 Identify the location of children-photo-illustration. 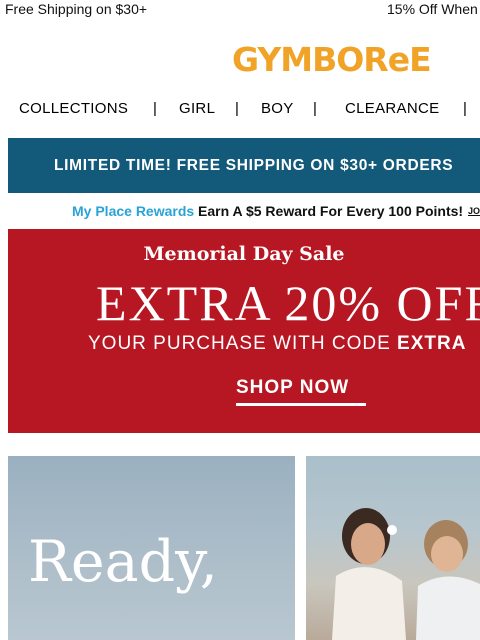
(406, 574).